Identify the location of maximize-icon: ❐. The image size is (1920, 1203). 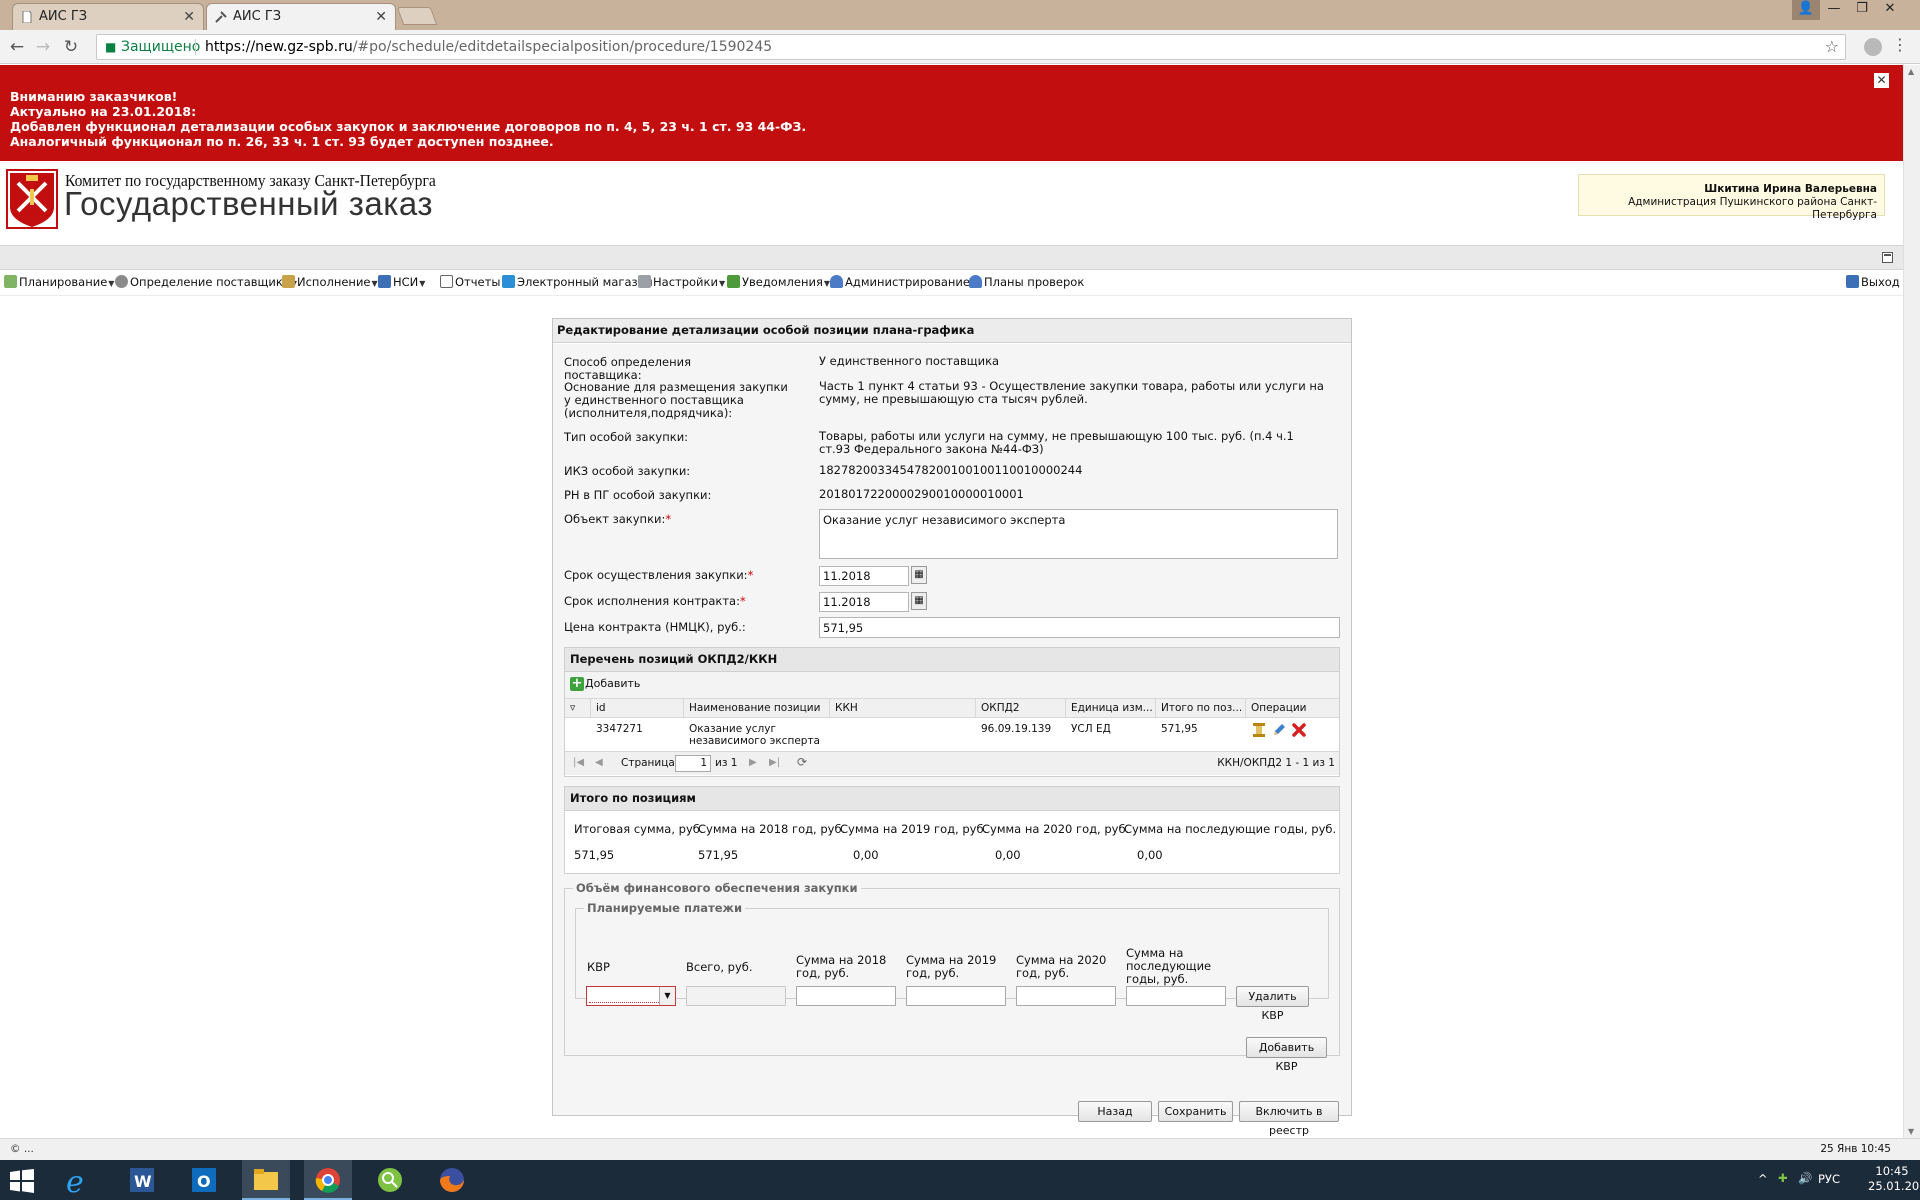
(1862, 10).